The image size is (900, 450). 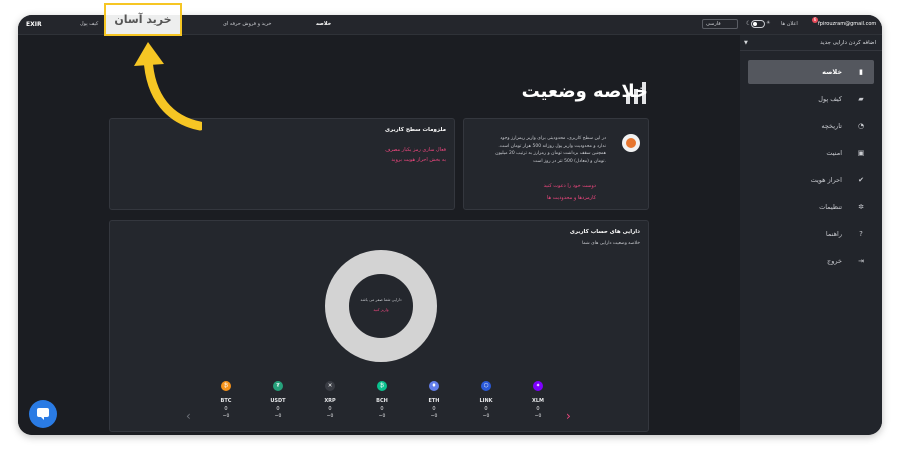 I want to click on coin-btc: ₿ BTC 0 ~0, so click(x=226, y=400).